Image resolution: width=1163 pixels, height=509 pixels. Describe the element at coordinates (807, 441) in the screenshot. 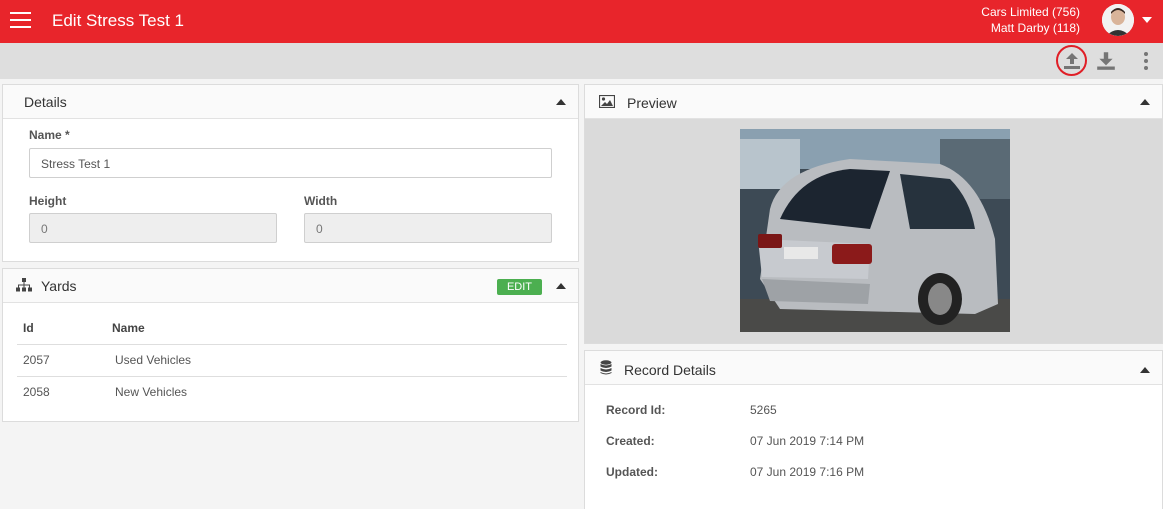

I see `created-value: 07 Jun 2019 7:14 PM` at that location.